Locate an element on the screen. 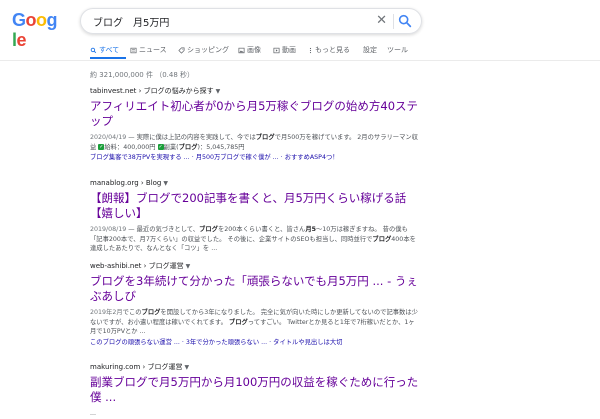 This screenshot has width=600, height=419. result-cite: manablog.org › Blog ▼ is located at coordinates (255, 183).